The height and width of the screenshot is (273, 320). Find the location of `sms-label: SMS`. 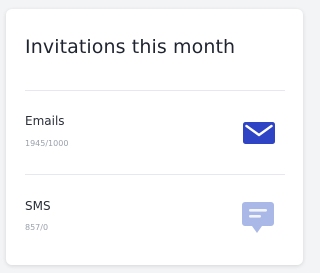

sms-label: SMS is located at coordinates (38, 206).